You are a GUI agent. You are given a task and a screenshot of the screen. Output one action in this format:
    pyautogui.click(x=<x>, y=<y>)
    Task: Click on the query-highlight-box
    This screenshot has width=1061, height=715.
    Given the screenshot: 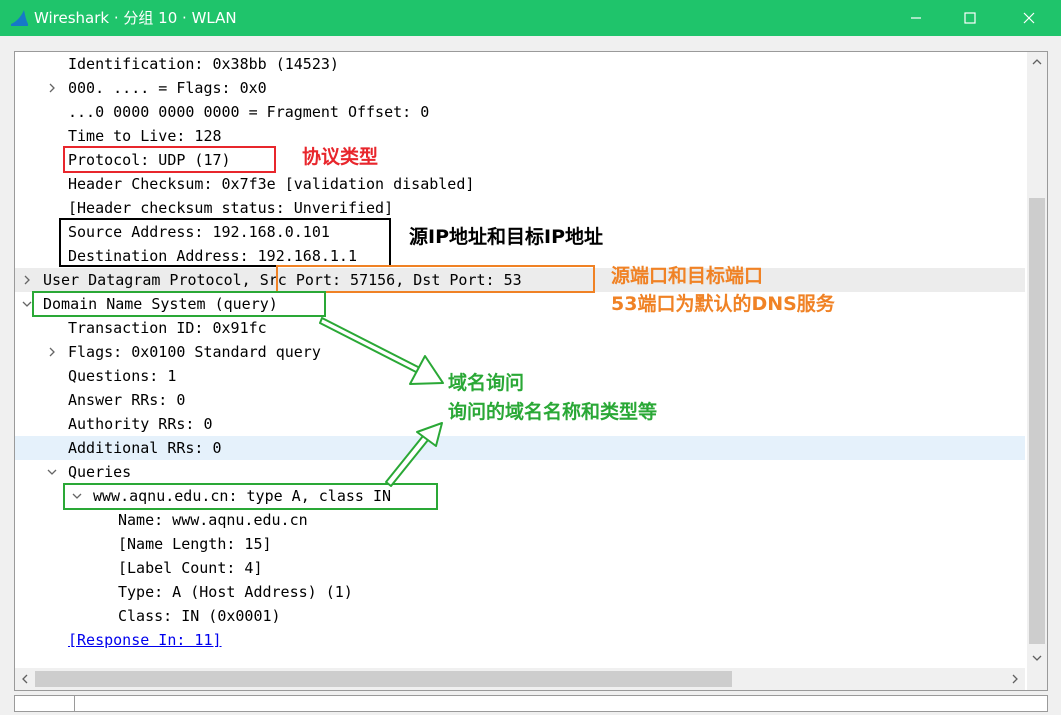 What is the action you would take?
    pyautogui.click(x=250, y=496)
    